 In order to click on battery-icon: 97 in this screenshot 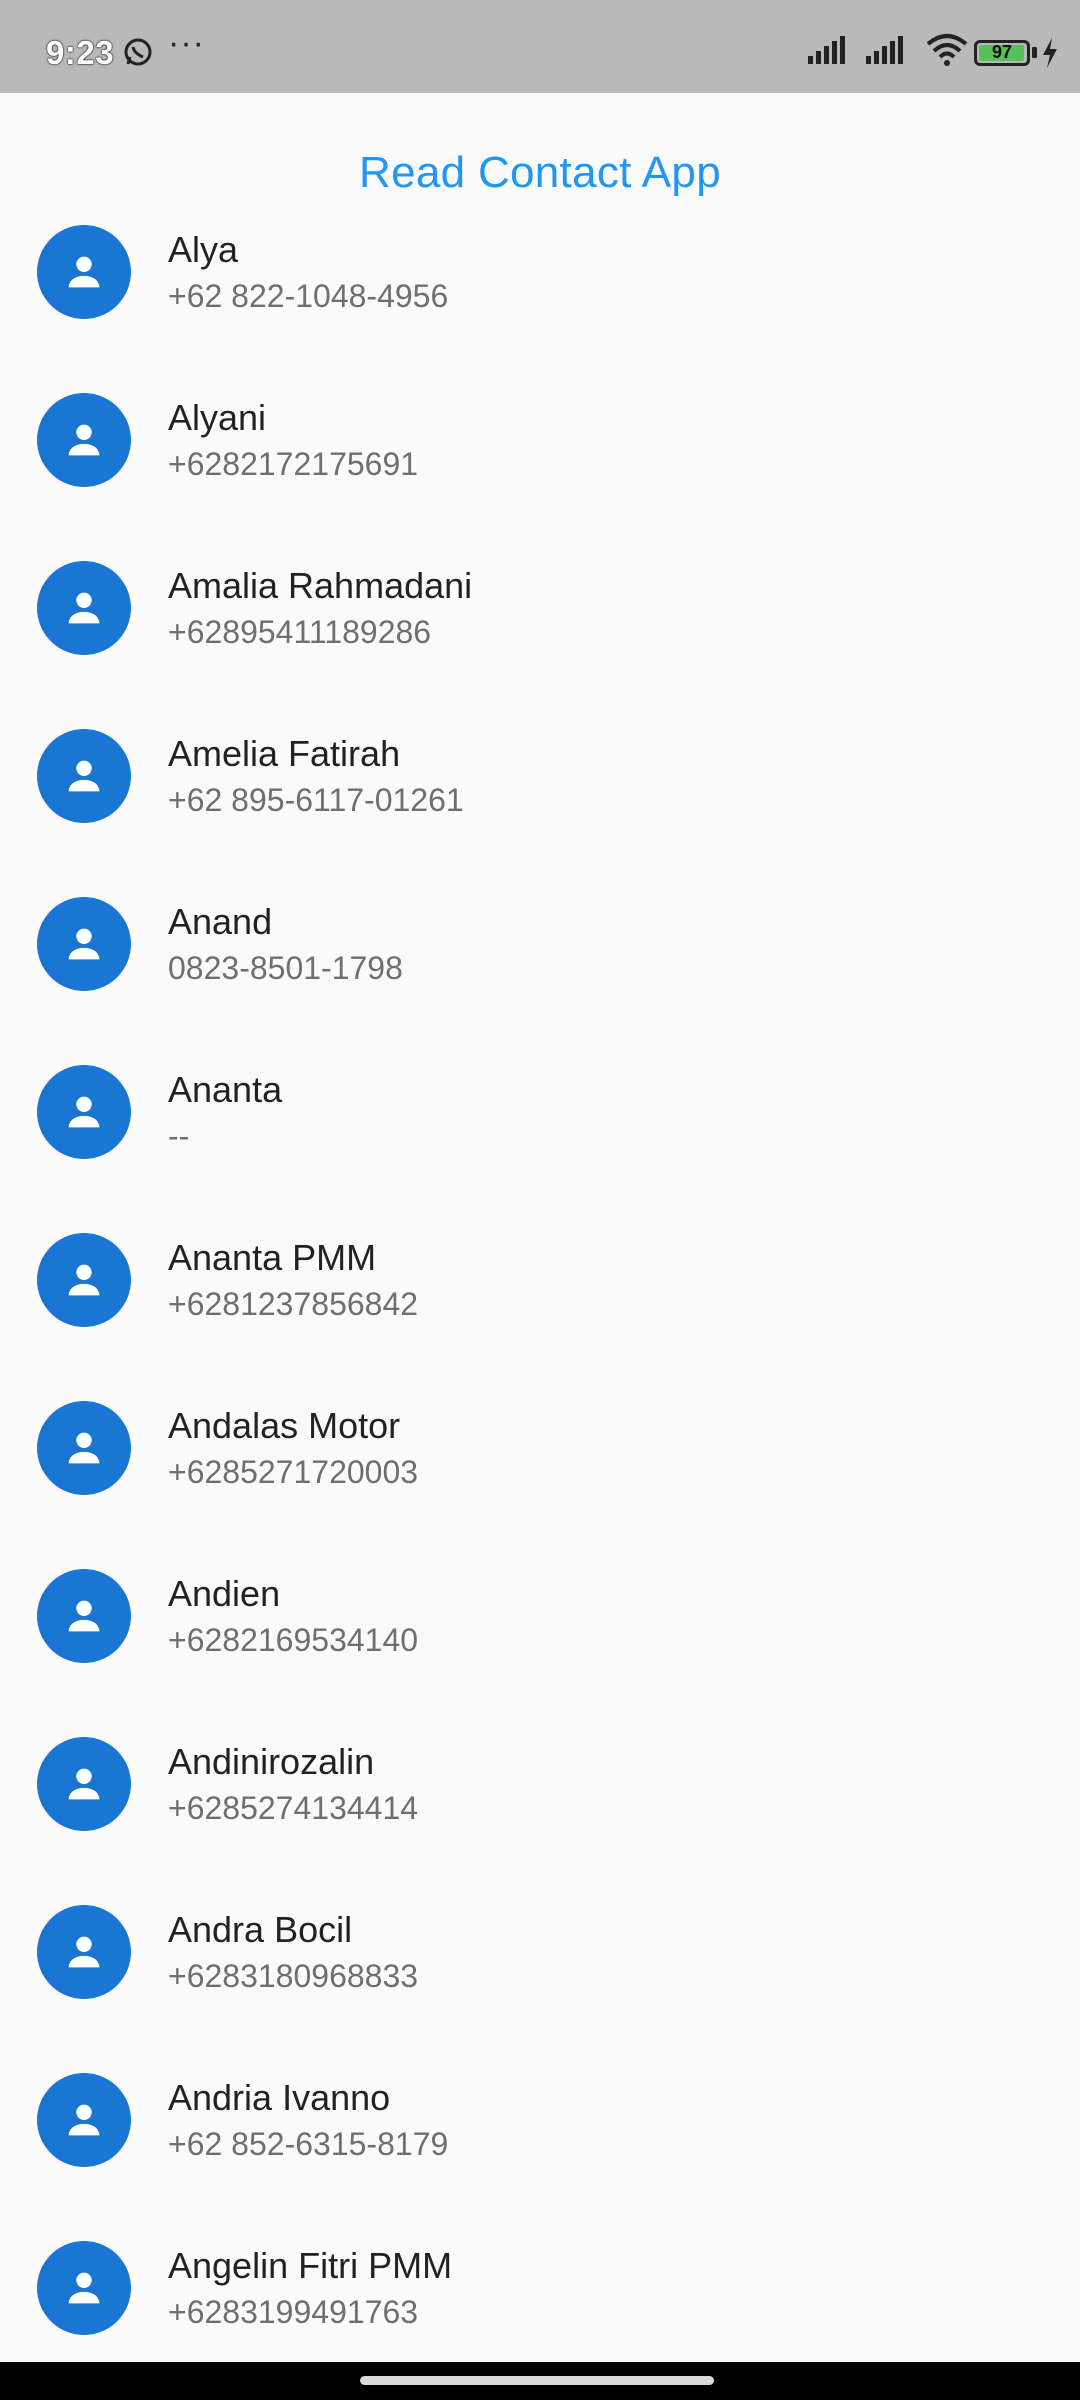, I will do `click(1002, 53)`.